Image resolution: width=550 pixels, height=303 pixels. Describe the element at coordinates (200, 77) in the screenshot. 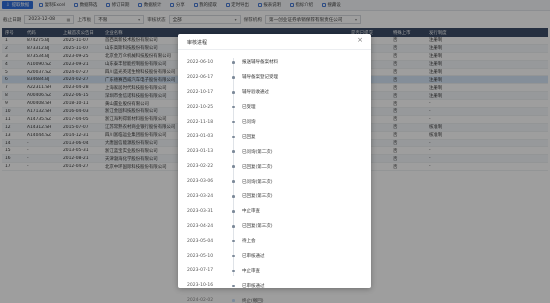

I see `timeline-date: 2022-06-17` at that location.